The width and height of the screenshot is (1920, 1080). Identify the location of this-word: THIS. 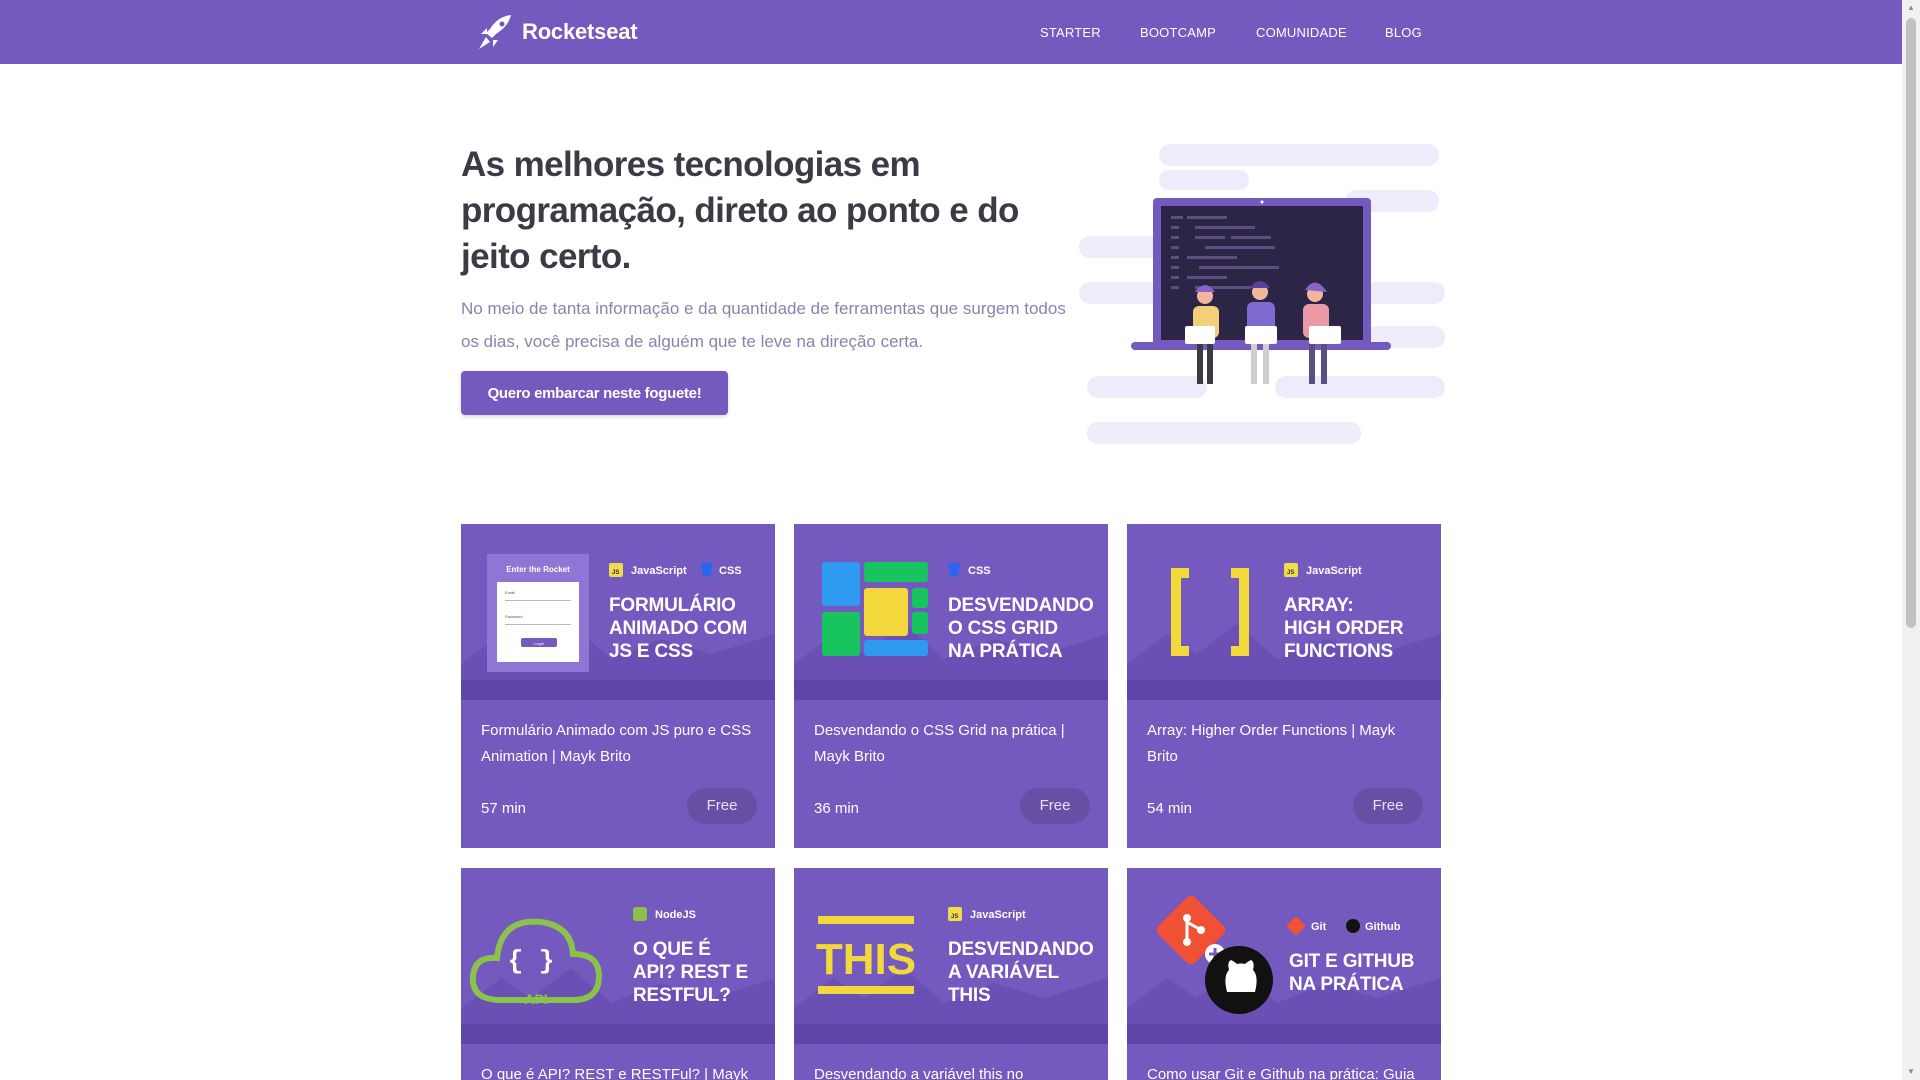
(866, 959).